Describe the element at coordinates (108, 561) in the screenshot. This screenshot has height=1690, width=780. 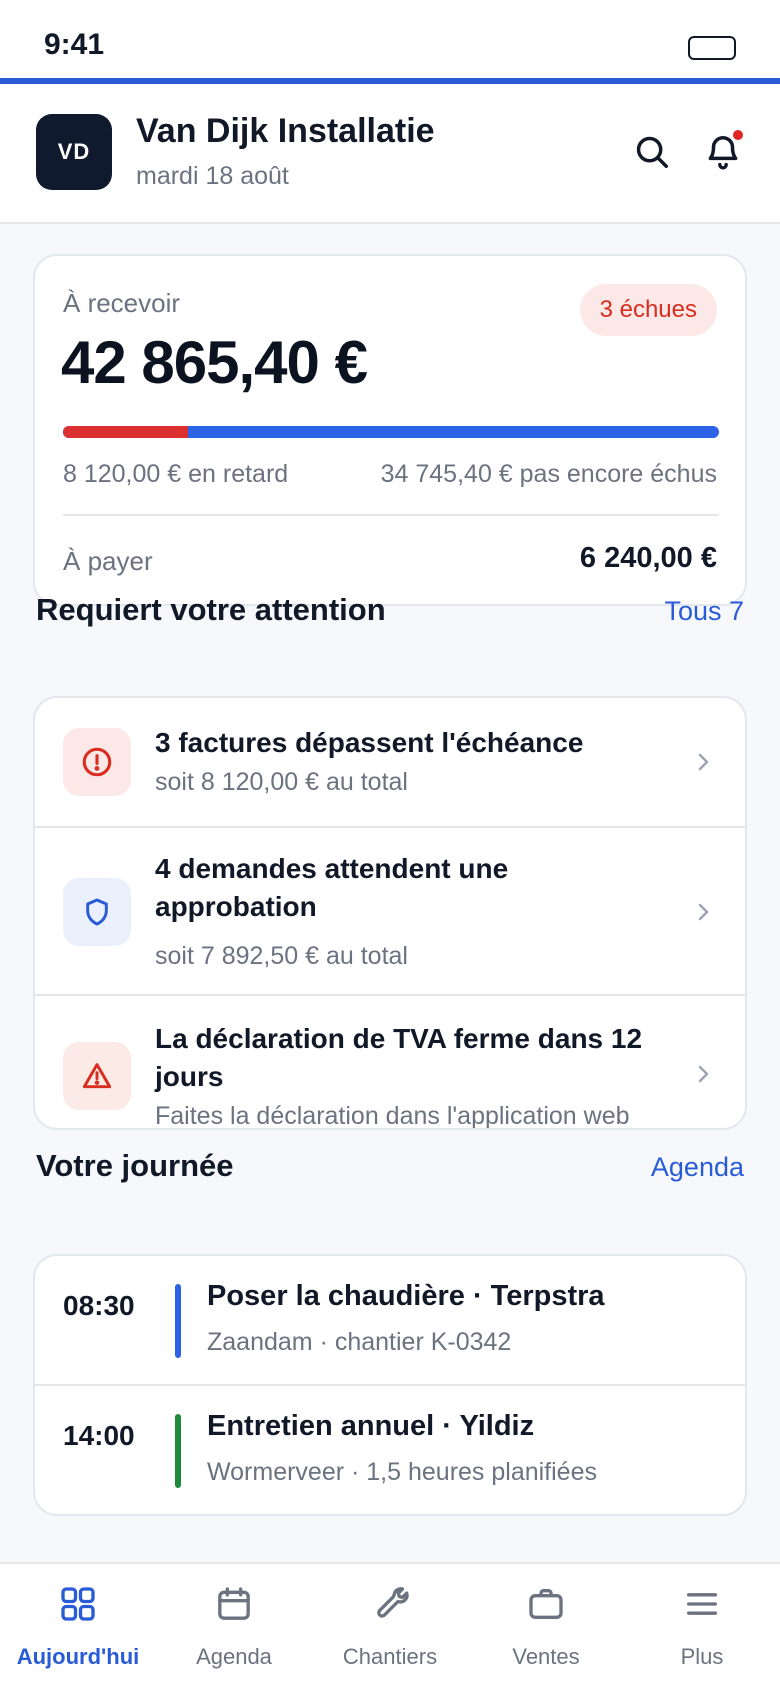
I see `payable-label: À payer` at that location.